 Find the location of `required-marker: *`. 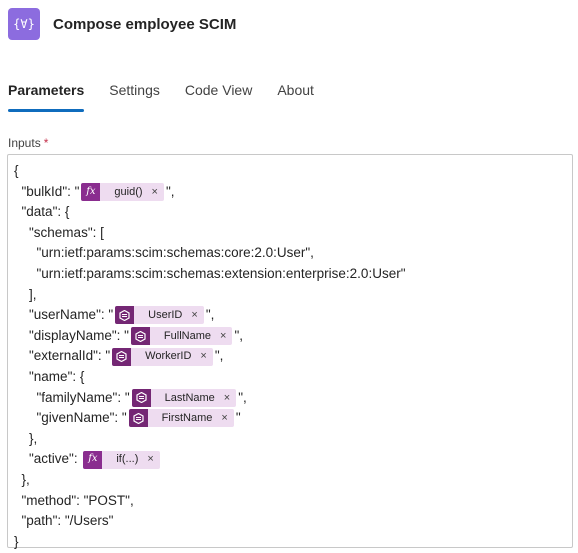

required-marker: * is located at coordinates (46, 143).